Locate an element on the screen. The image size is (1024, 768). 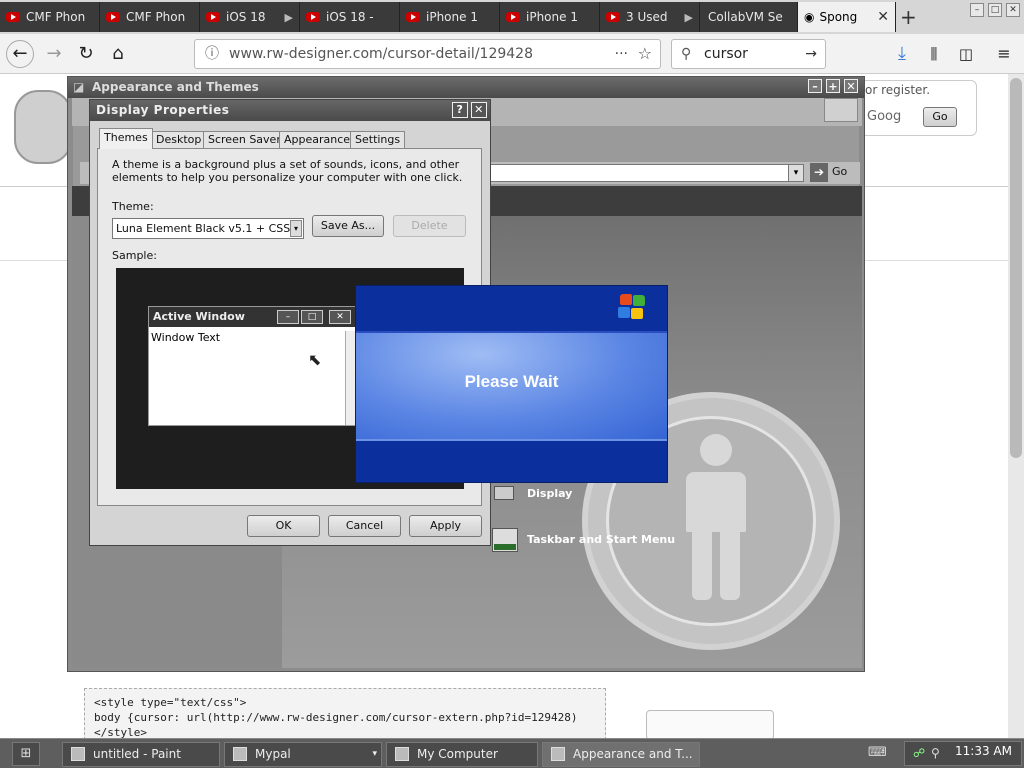
browser-tab: 3 Used ▶ is located at coordinates (650, 17).